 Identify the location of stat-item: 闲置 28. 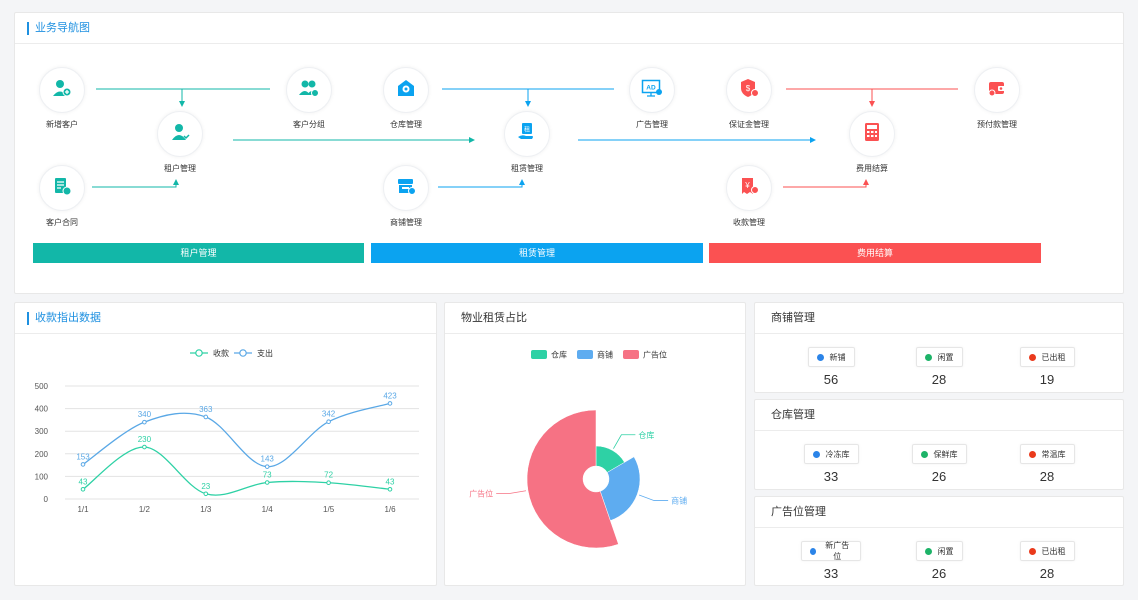
(939, 367).